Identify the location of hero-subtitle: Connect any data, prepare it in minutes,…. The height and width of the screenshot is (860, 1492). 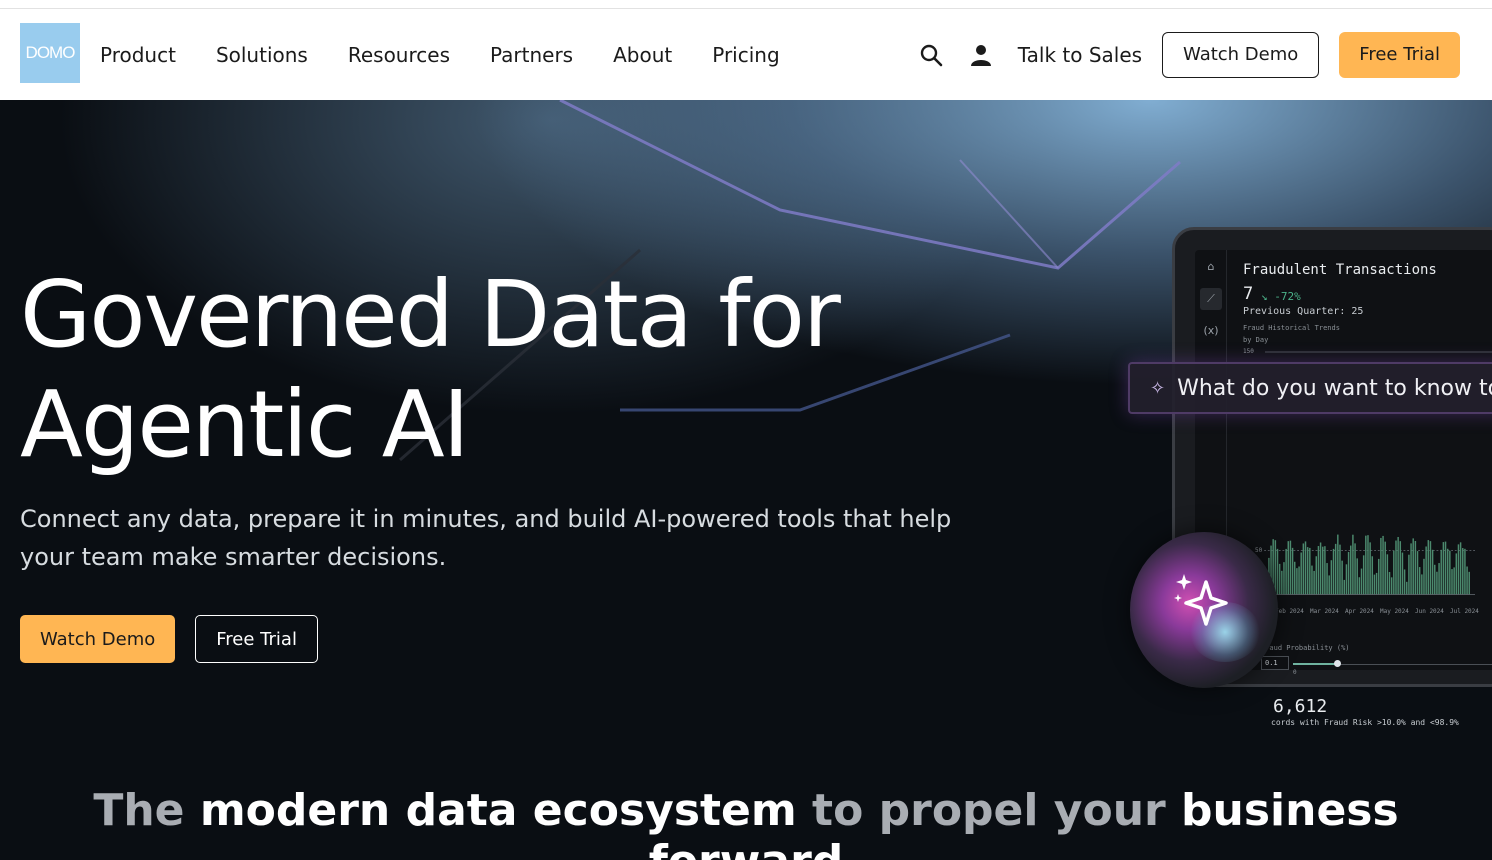
(486, 538).